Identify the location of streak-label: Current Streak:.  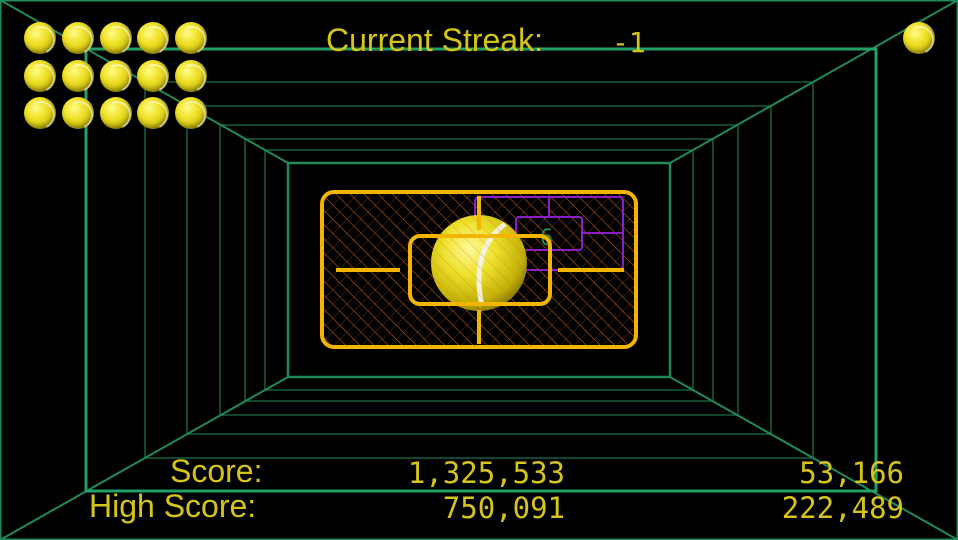
(434, 40).